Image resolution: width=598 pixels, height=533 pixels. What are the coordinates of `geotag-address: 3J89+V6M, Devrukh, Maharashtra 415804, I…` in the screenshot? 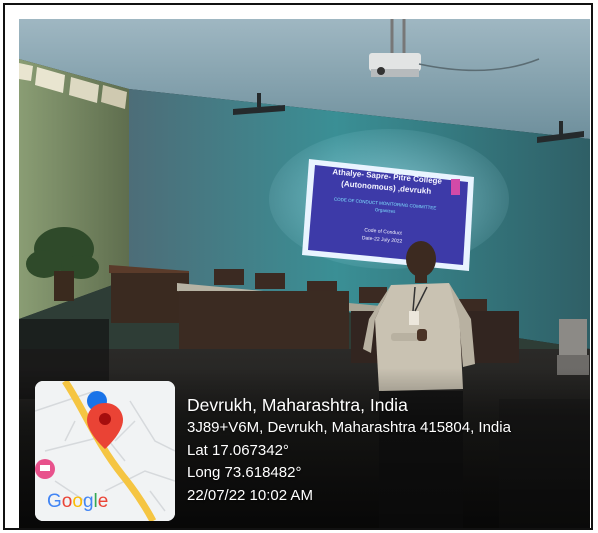 It's located at (349, 427).